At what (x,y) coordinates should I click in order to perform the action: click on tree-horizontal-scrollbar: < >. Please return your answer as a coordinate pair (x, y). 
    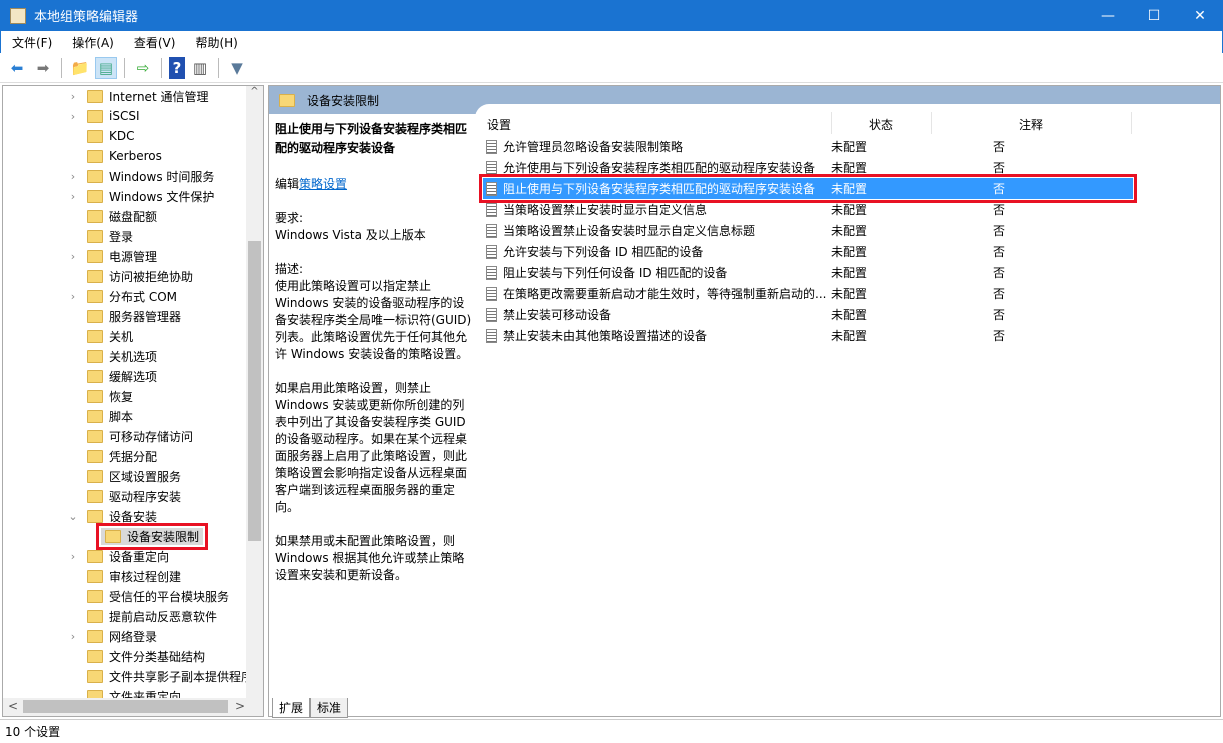
    Looking at the image, I should click on (133, 707).